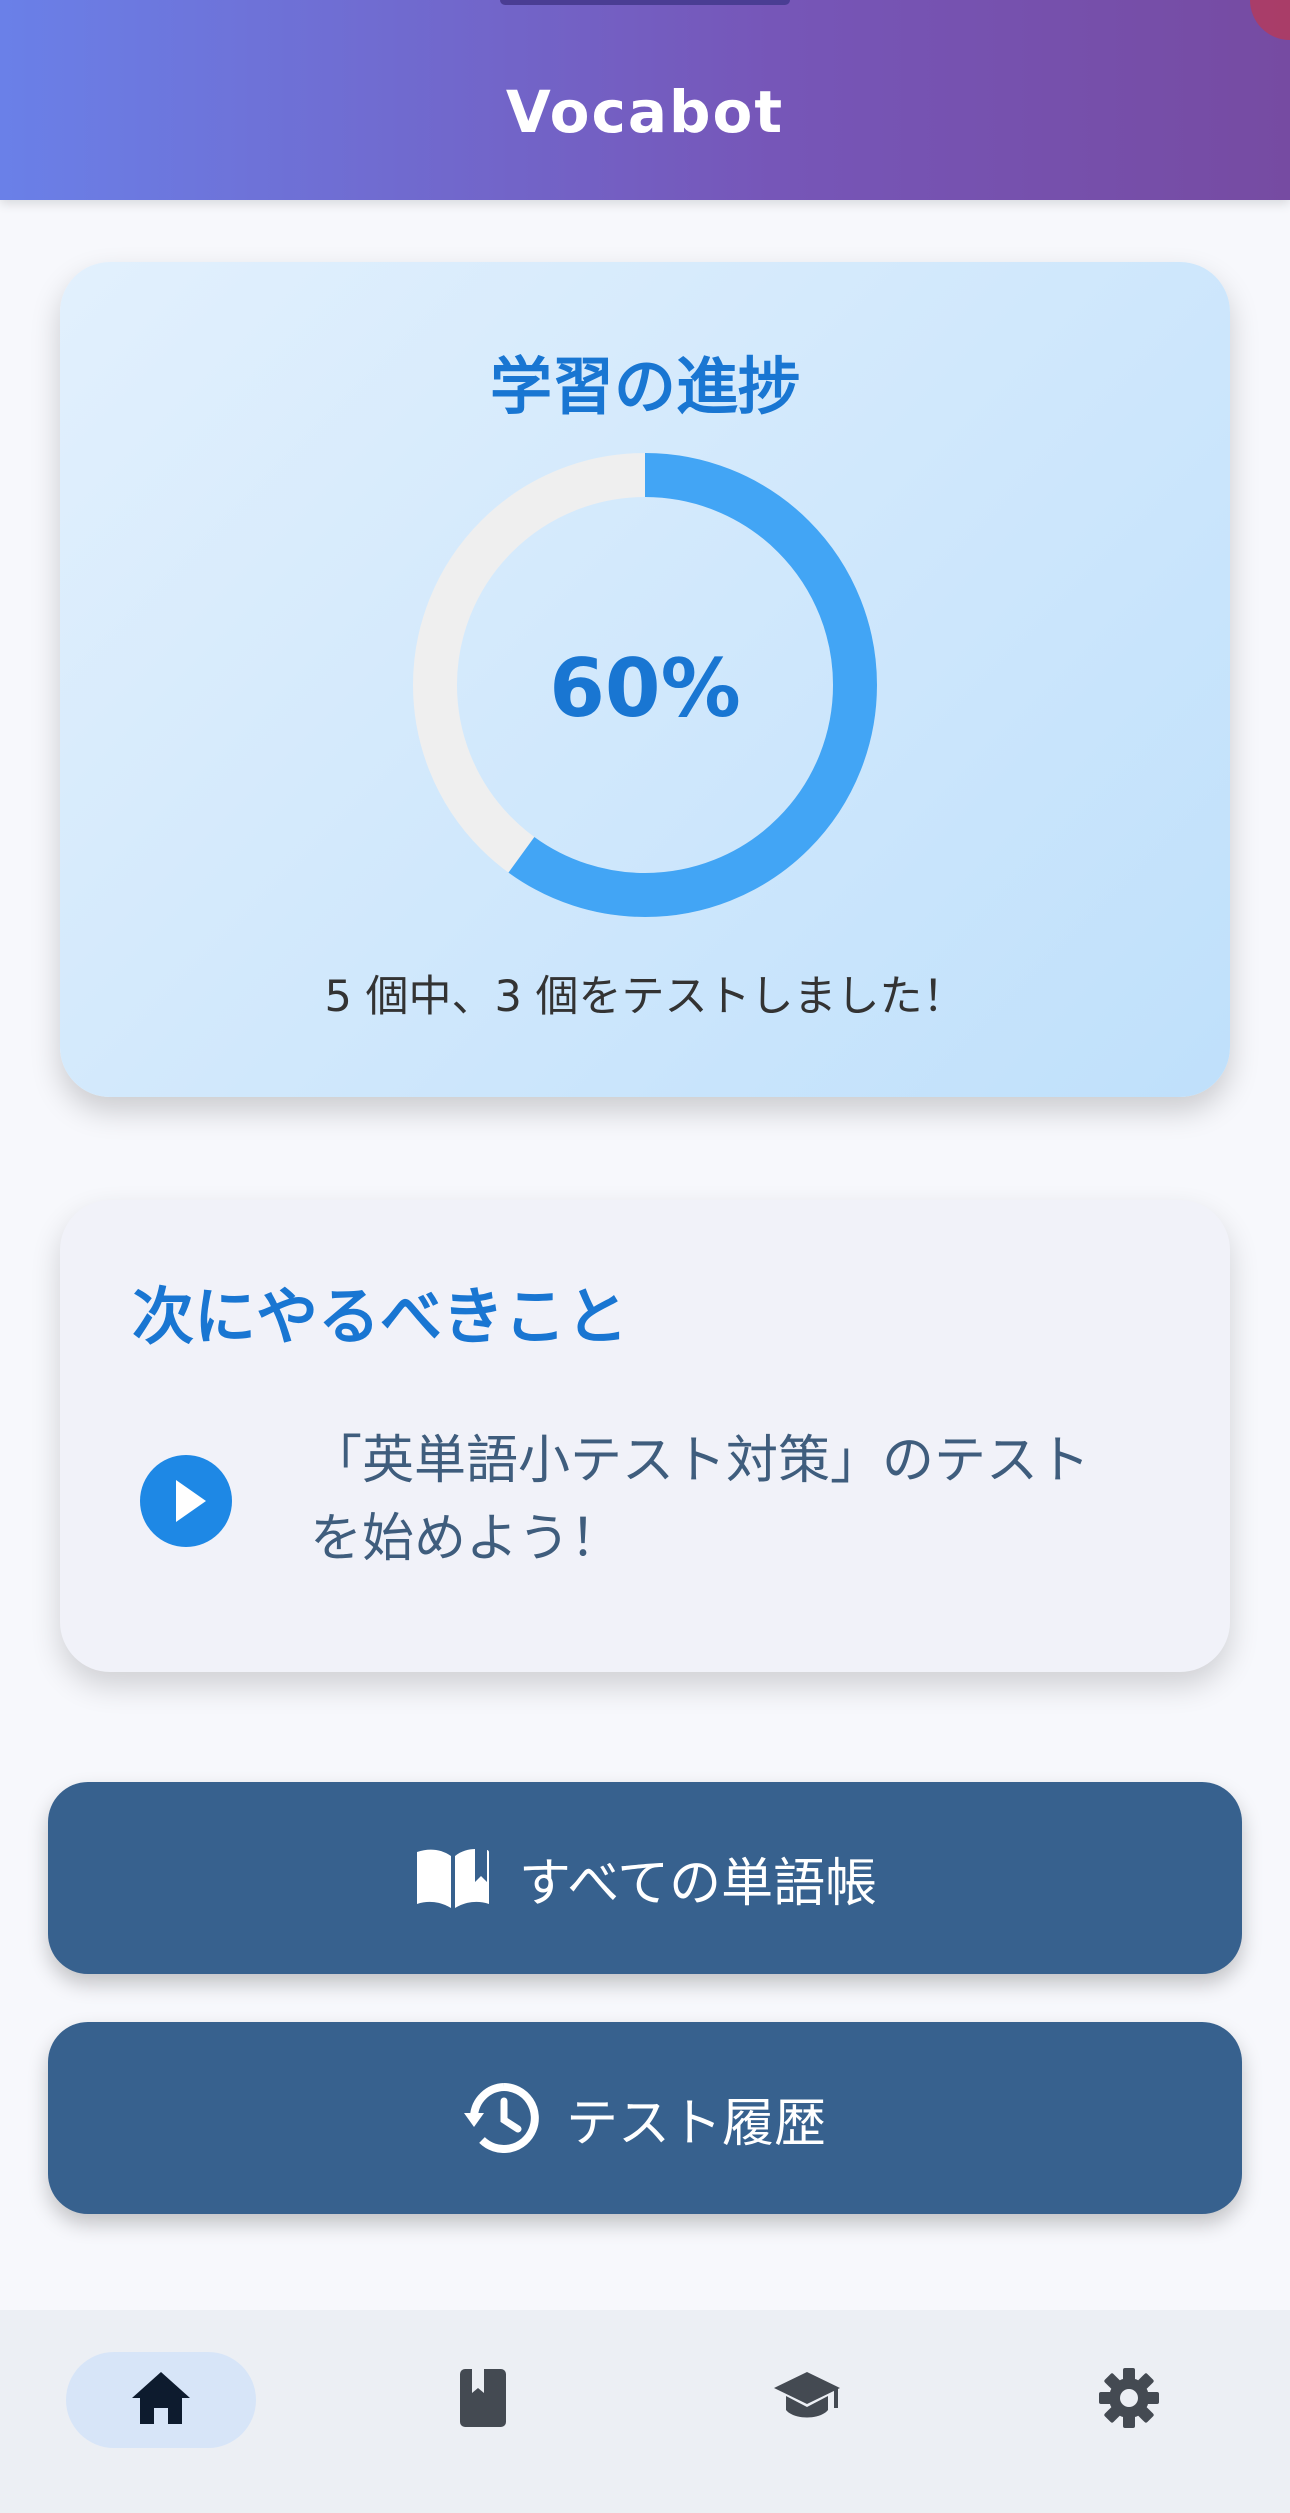  I want to click on test-history-button: テスト履歴, so click(645, 2118).